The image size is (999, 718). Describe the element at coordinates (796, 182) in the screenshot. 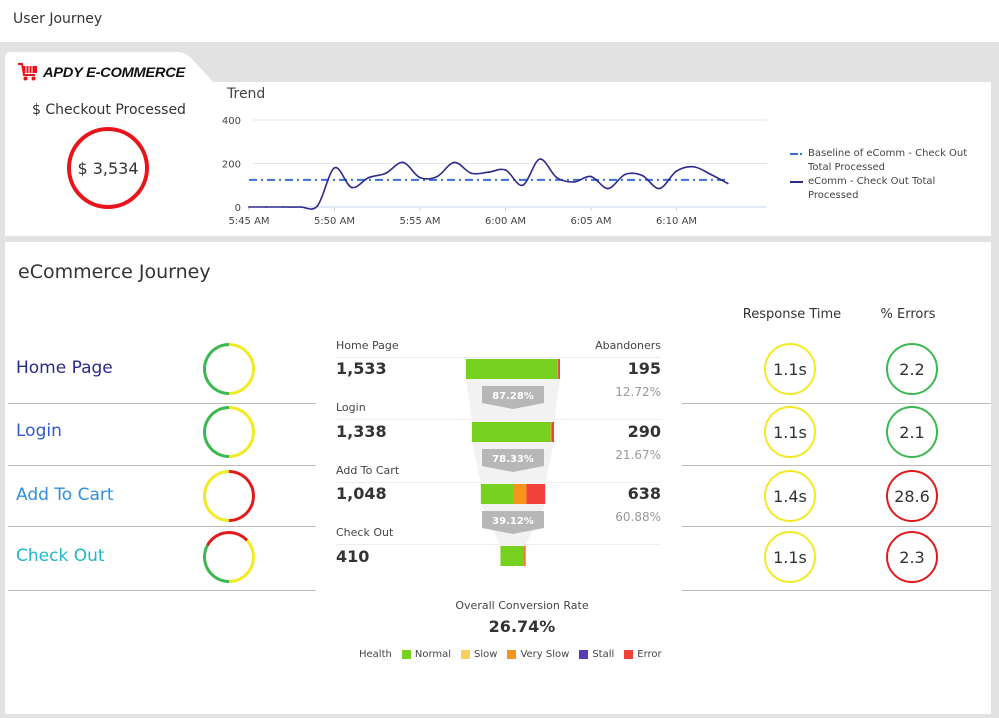

I see `solid-line-icon` at that location.